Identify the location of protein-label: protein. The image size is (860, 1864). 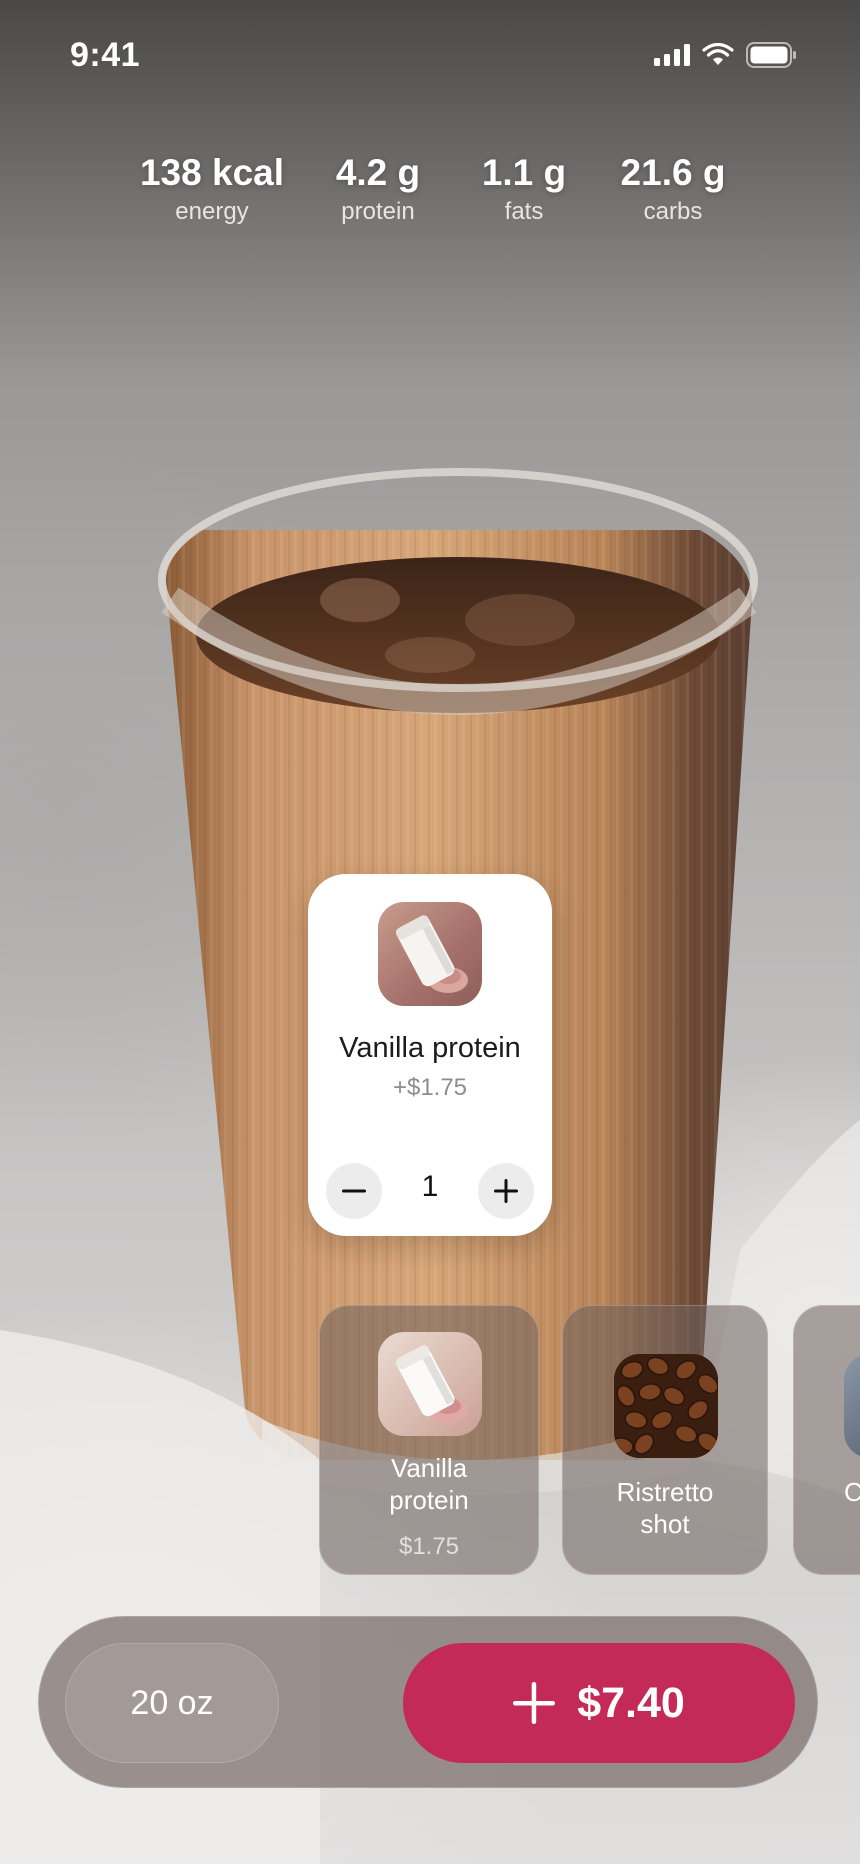
(378, 211).